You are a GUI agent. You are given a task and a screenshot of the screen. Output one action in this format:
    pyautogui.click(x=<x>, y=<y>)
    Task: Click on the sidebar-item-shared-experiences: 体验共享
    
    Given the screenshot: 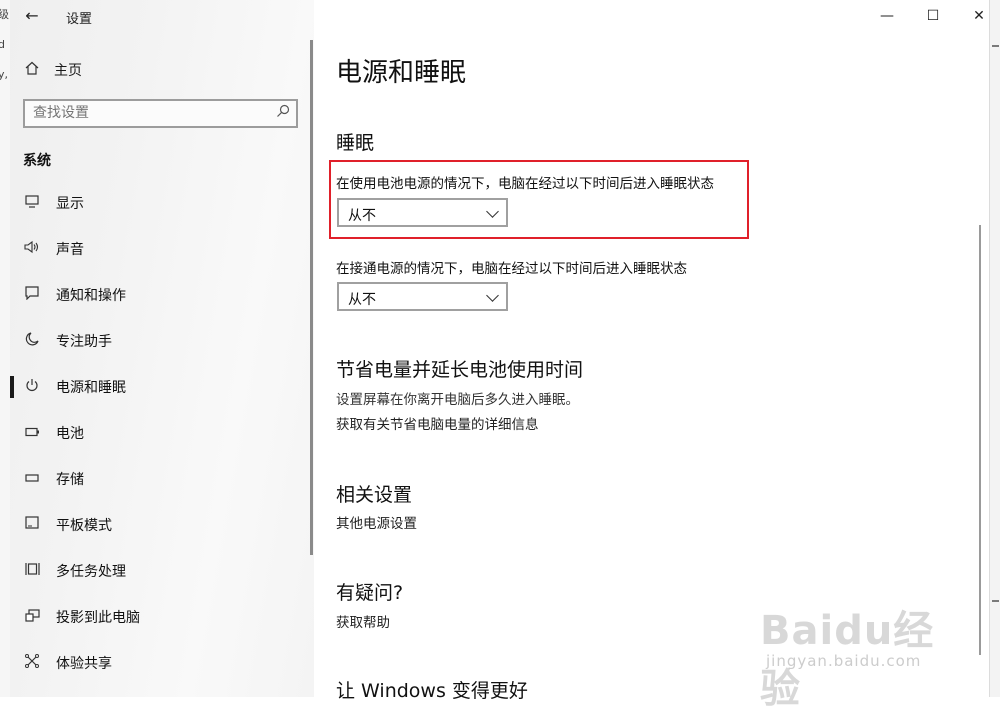 What is the action you would take?
    pyautogui.click(x=162, y=663)
    